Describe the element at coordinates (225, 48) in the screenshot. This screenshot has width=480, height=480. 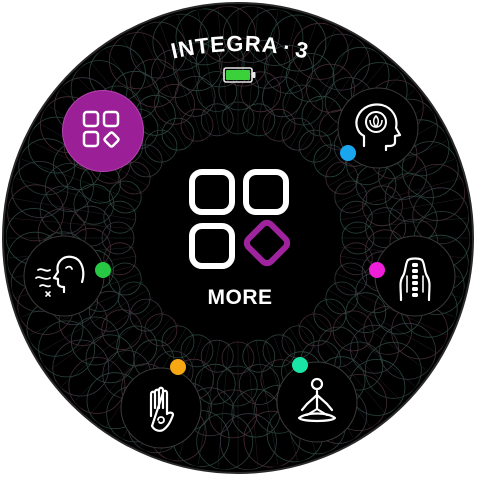
I see `brand-name: INTEGRA` at that location.